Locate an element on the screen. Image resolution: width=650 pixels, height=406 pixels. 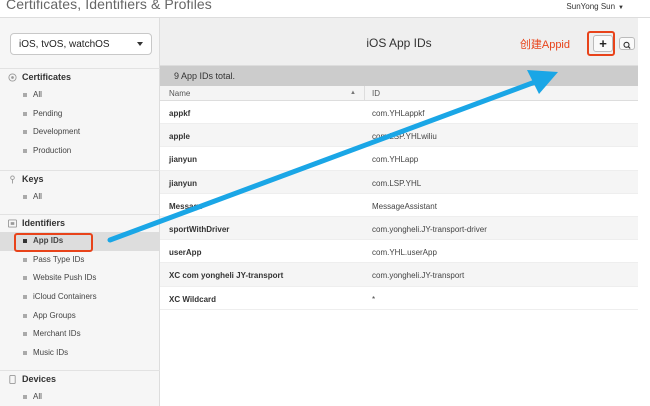
sidebar-item-label: Pending is located at coordinates (48, 113).